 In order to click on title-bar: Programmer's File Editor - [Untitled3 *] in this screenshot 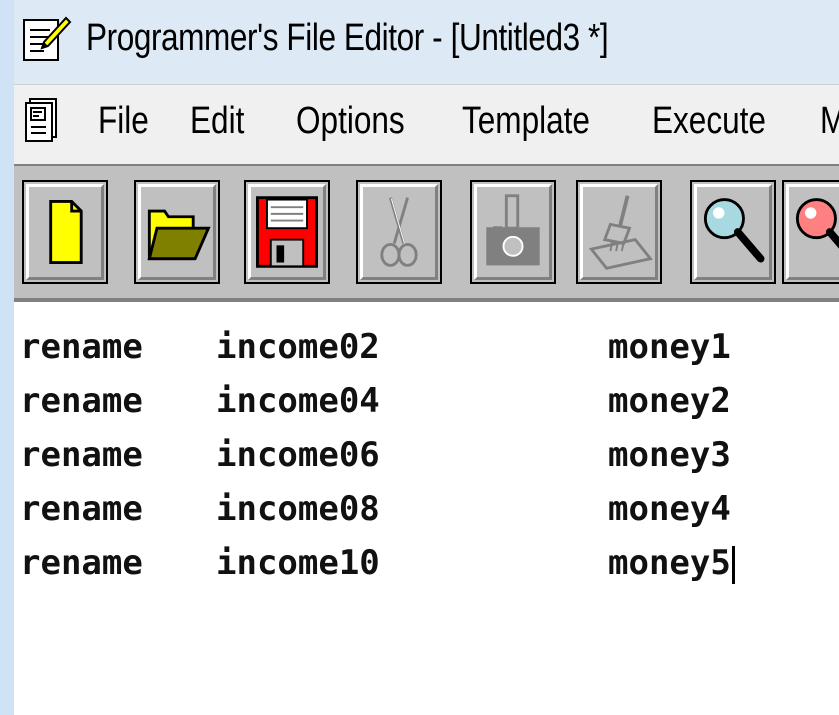, I will do `click(426, 42)`.